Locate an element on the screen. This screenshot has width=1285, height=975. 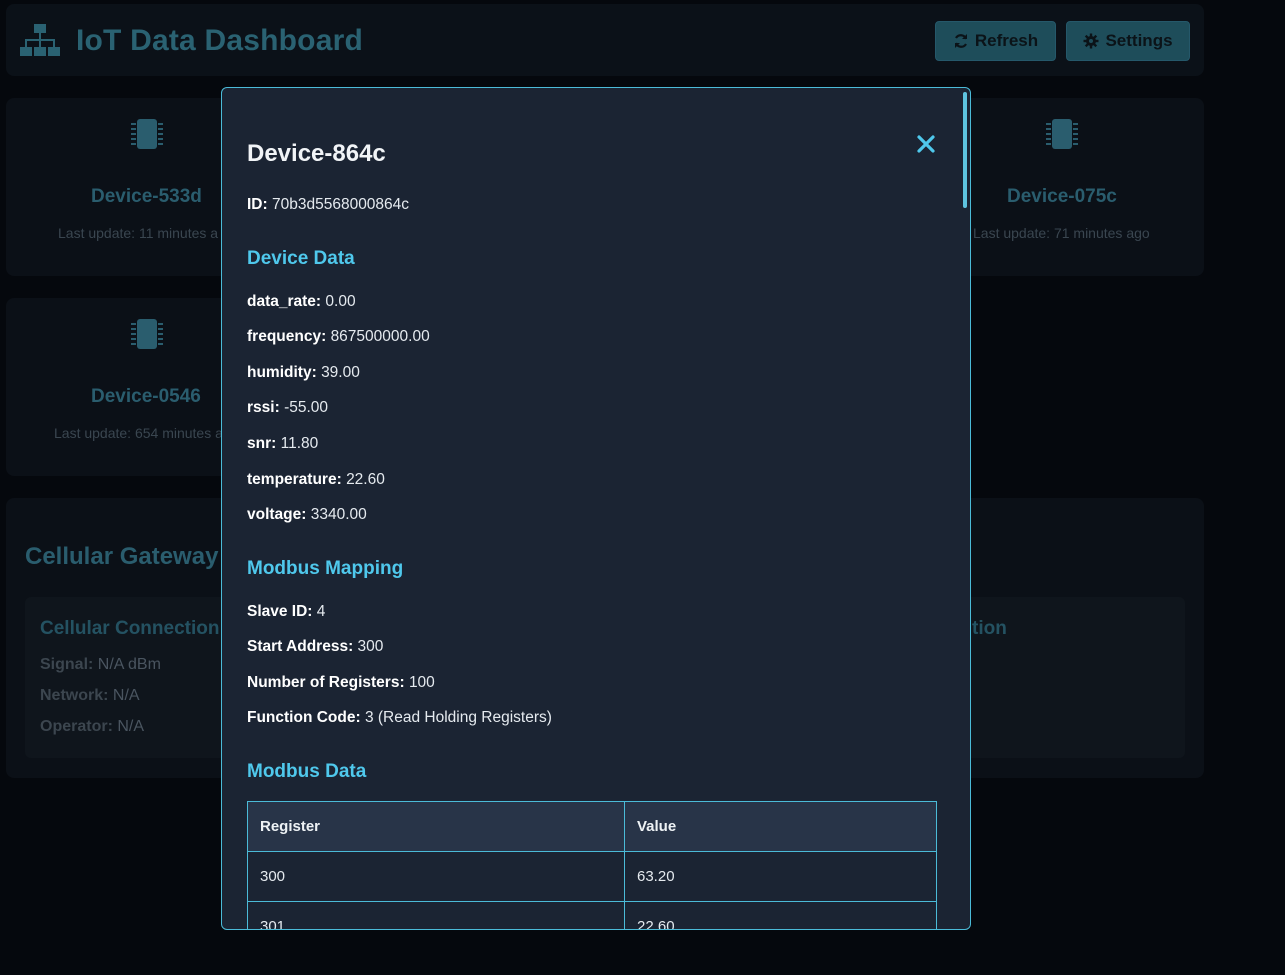
table-row: 301 22.60 is located at coordinates (592, 915).